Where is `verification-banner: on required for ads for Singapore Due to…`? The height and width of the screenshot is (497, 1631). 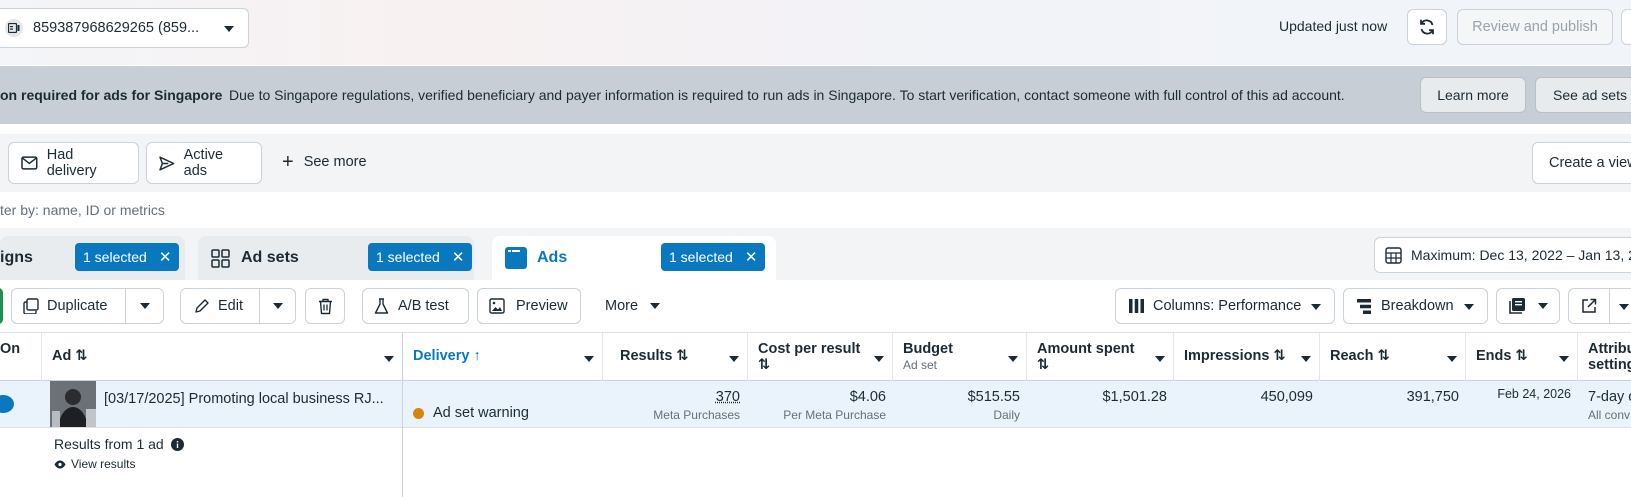
verification-banner: on required for ads for Singapore Due to… is located at coordinates (815, 95).